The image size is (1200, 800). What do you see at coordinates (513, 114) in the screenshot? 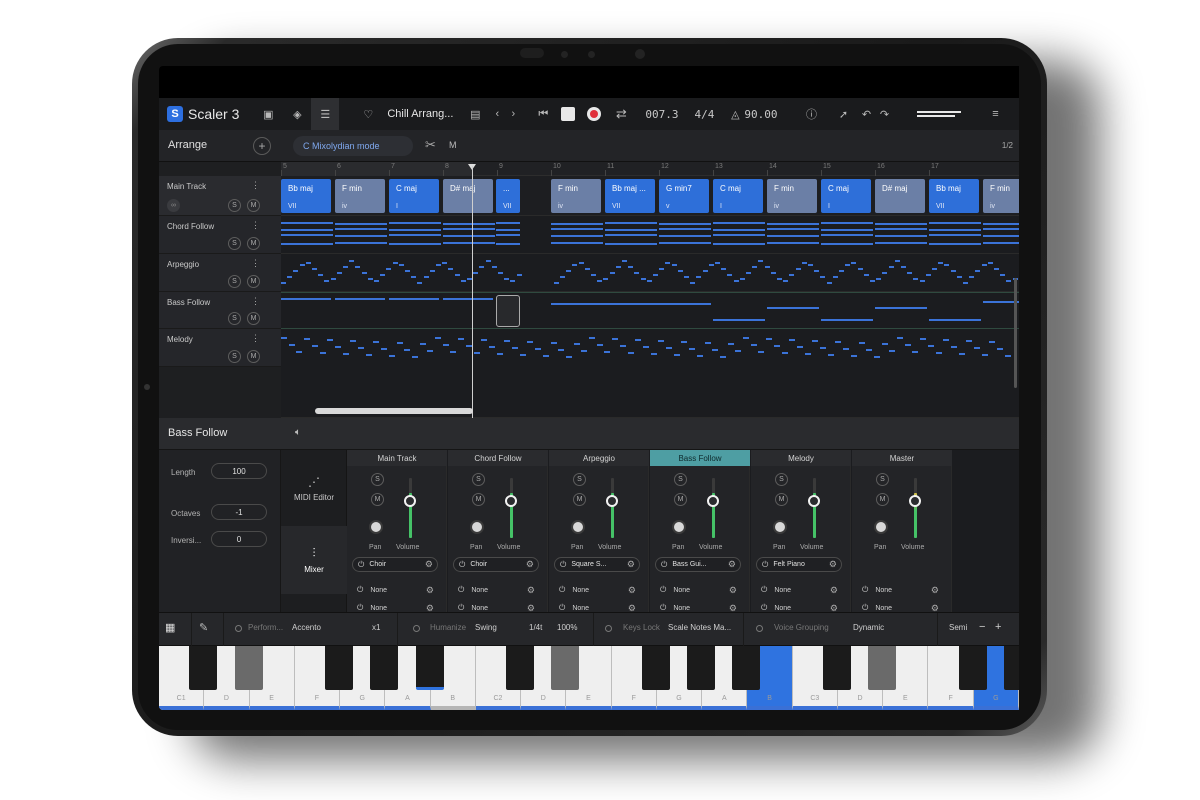
I see `next-icon: ›` at bounding box center [513, 114].